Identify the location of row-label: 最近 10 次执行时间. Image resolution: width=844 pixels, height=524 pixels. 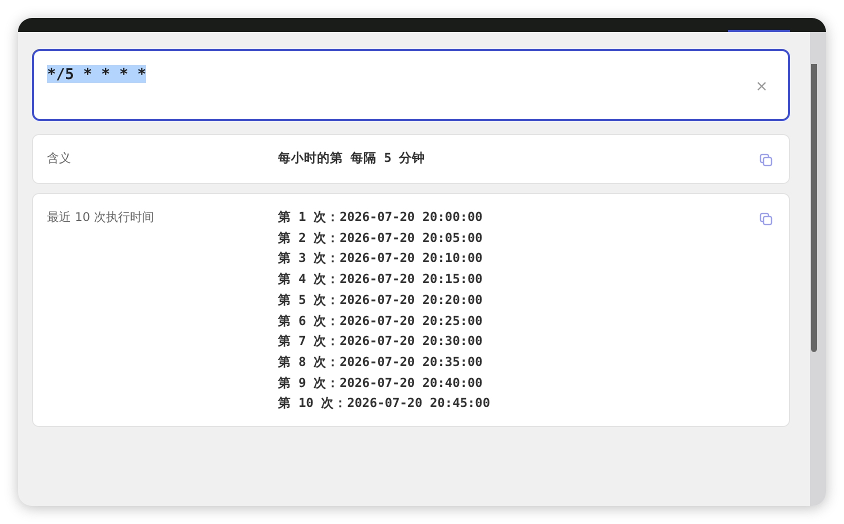
(100, 217).